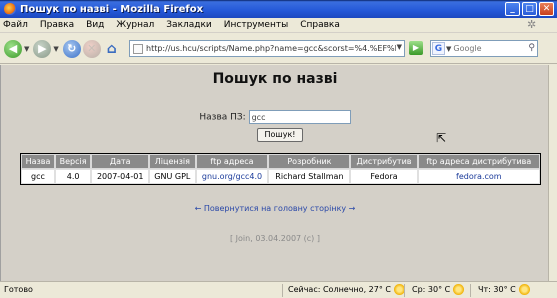 The image size is (557, 298). I want to click on window-controls: _ □ ✕, so click(529, 9).